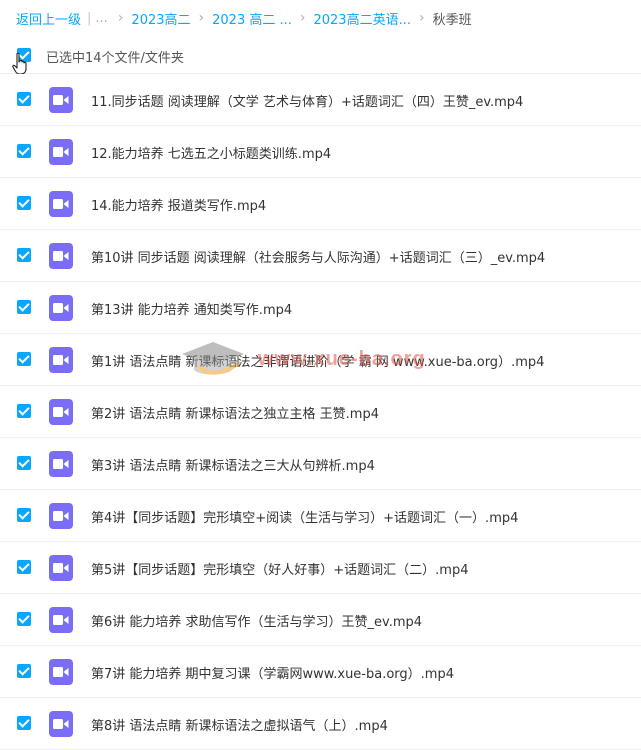  I want to click on breadcrumb-item: 2023高二, so click(160, 18).